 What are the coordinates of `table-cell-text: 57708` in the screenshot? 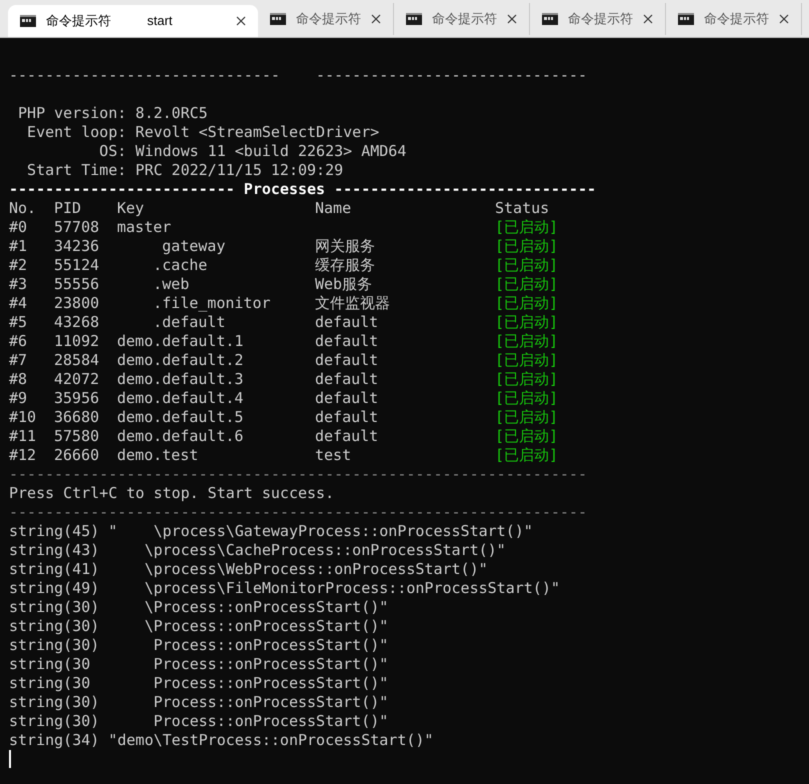 It's located at (77, 227).